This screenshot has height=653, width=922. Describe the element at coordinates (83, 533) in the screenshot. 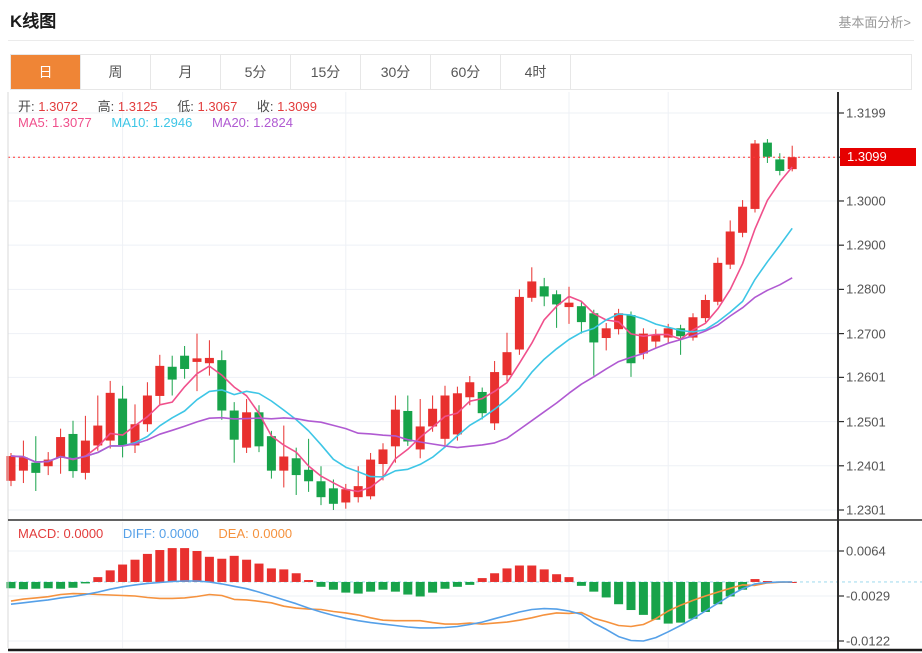

I see `macd-value: 0.0000` at that location.